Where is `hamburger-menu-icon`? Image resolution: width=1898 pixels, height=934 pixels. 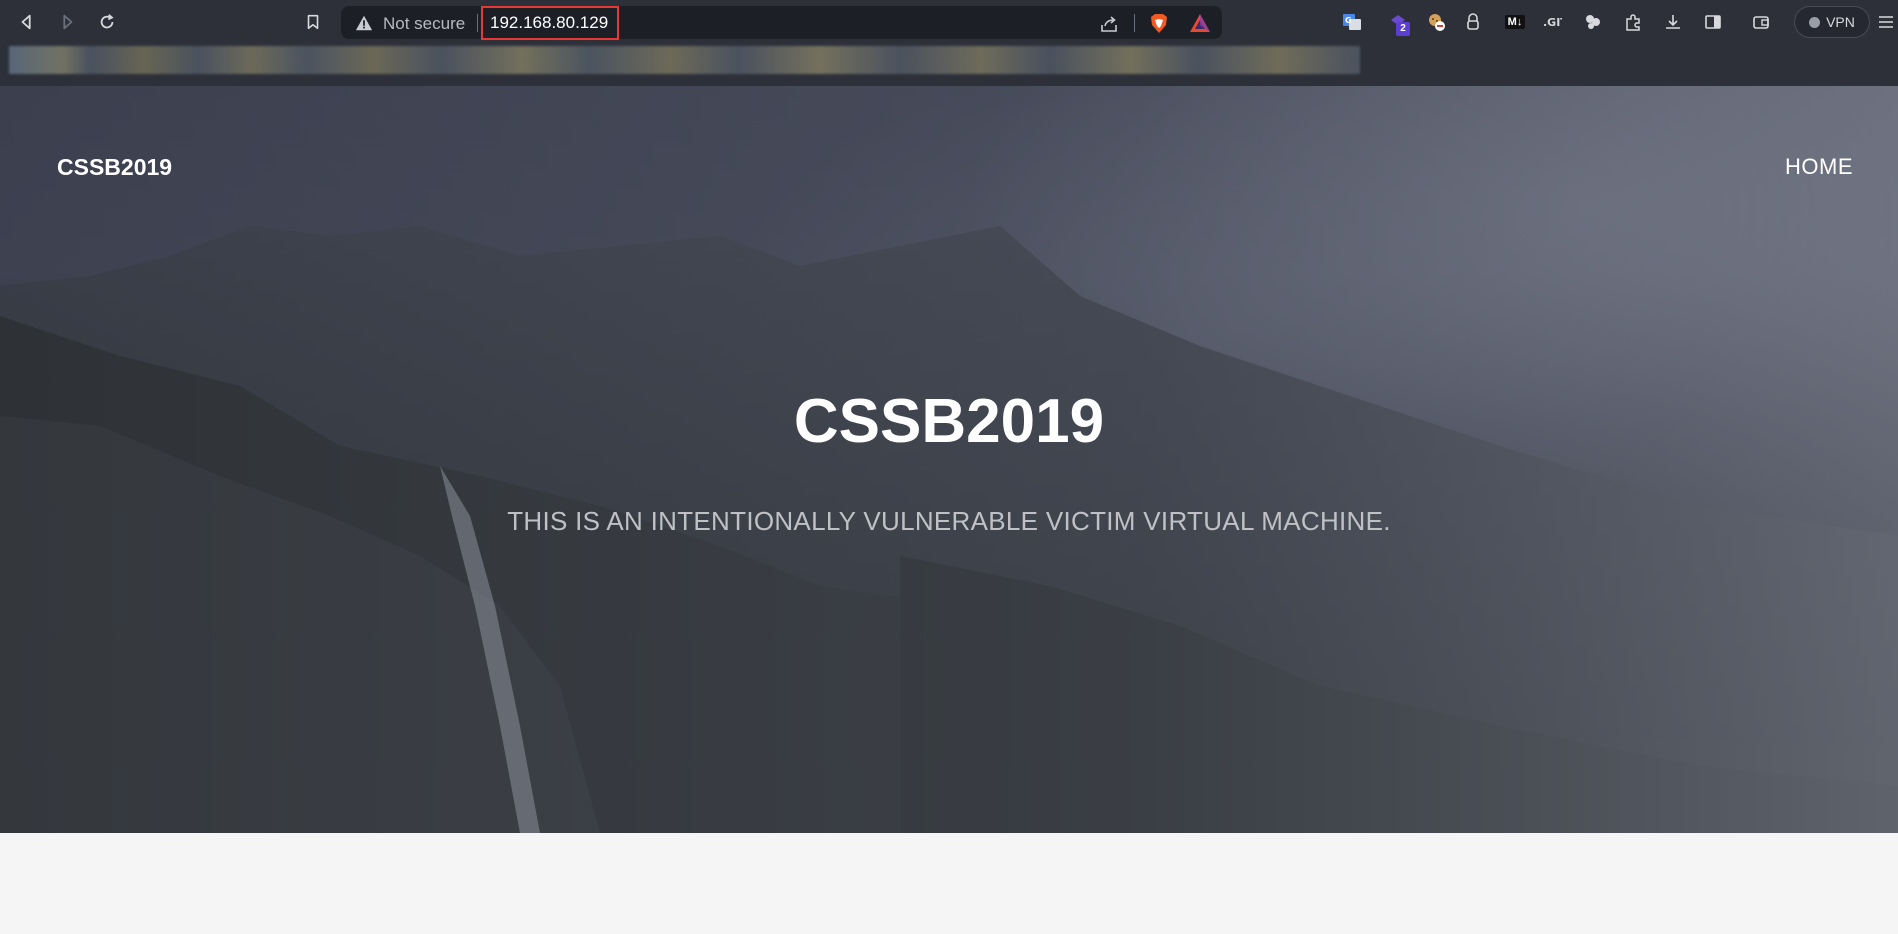 hamburger-menu-icon is located at coordinates (1886, 22).